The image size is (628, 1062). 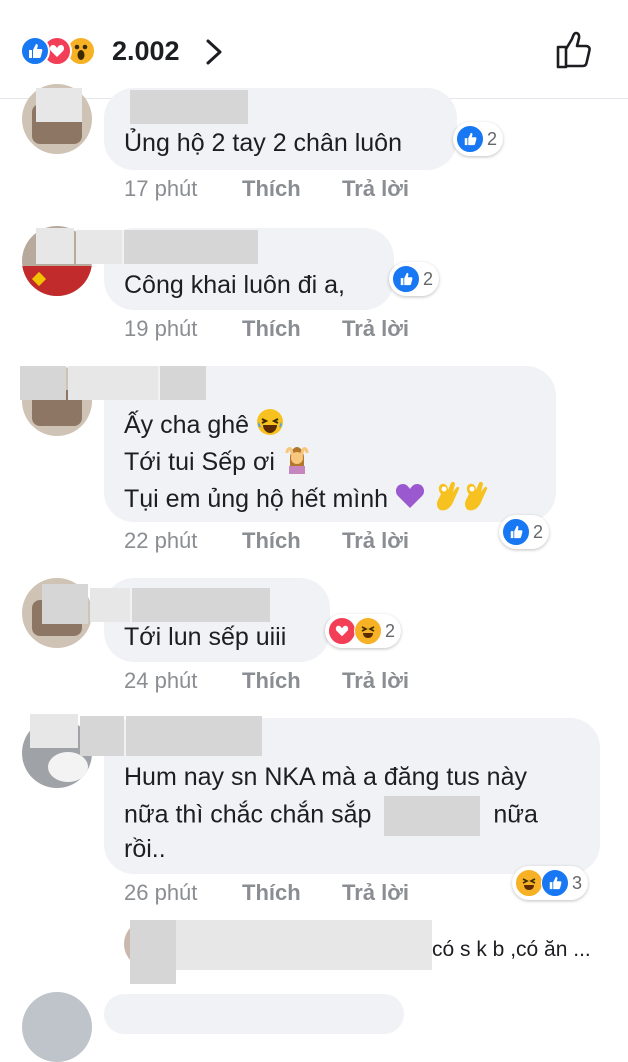 I want to click on comment-text-line: nữa thì chắc chắn sắp nữa, so click(x=331, y=816).